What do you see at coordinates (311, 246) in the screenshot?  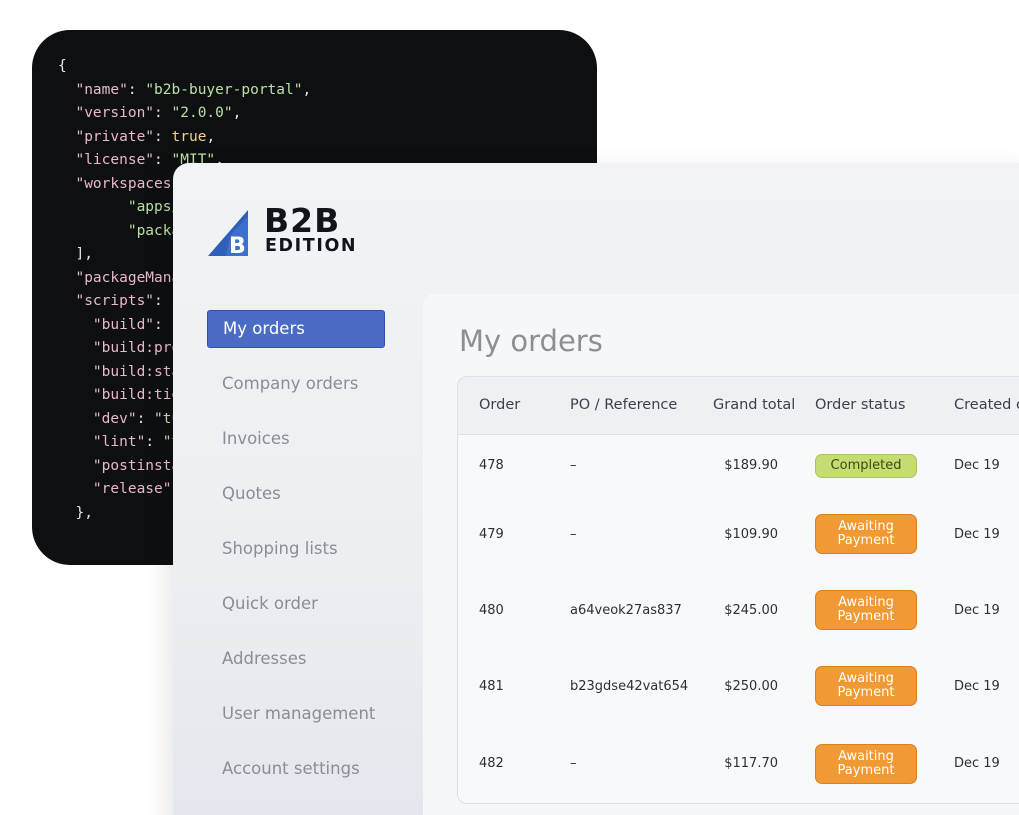 I see `logo-subtitle: EDITION` at bounding box center [311, 246].